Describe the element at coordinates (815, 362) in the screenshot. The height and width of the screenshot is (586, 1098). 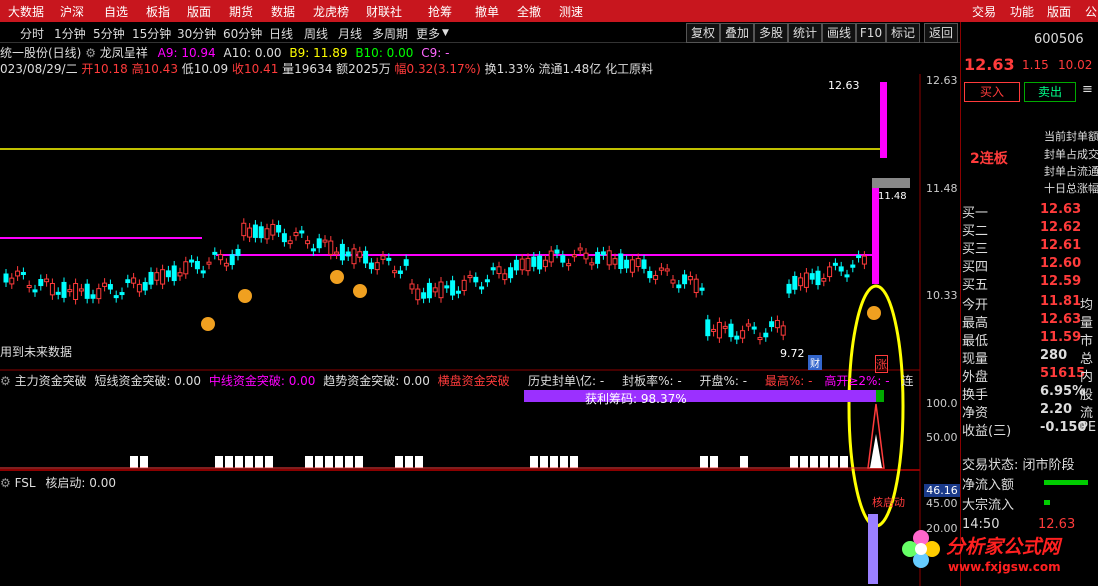
I see `finance-badge: 财` at that location.